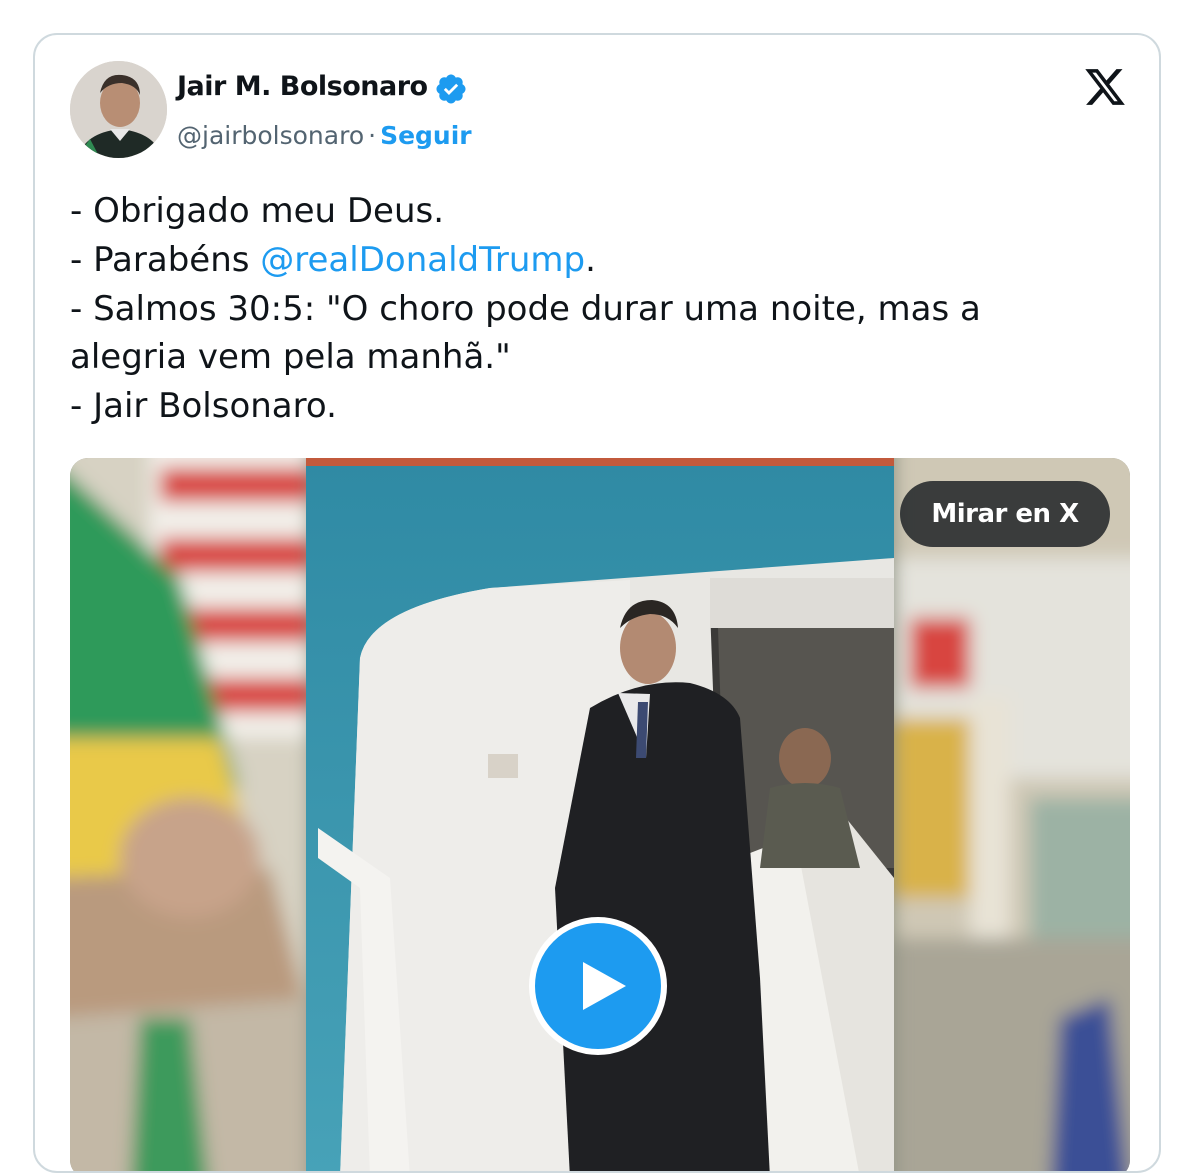 The height and width of the screenshot is (1173, 1200). Describe the element at coordinates (1005, 514) in the screenshot. I see `watch-on-x-button: Mirar en X` at that location.